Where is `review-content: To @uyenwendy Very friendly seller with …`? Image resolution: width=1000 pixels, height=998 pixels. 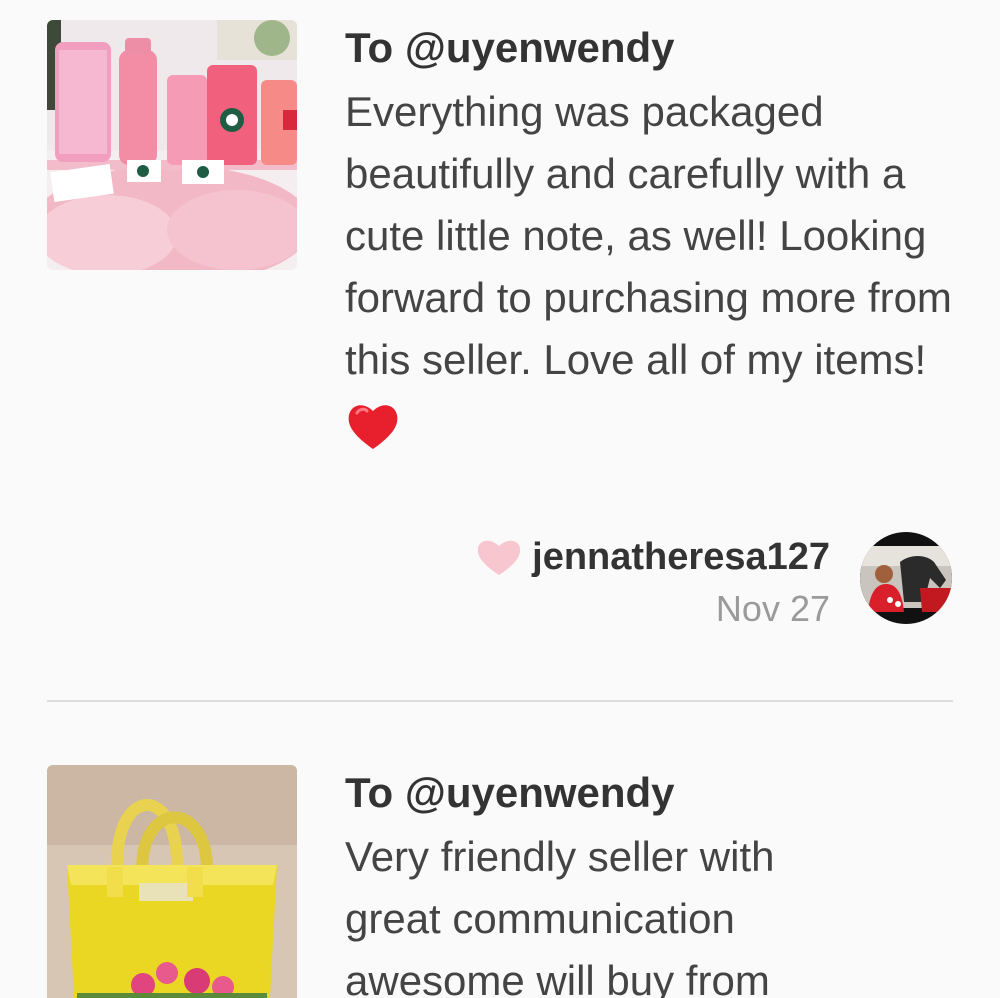 review-content: To @uyenwendy Very friendly seller with … is located at coordinates (660, 882).